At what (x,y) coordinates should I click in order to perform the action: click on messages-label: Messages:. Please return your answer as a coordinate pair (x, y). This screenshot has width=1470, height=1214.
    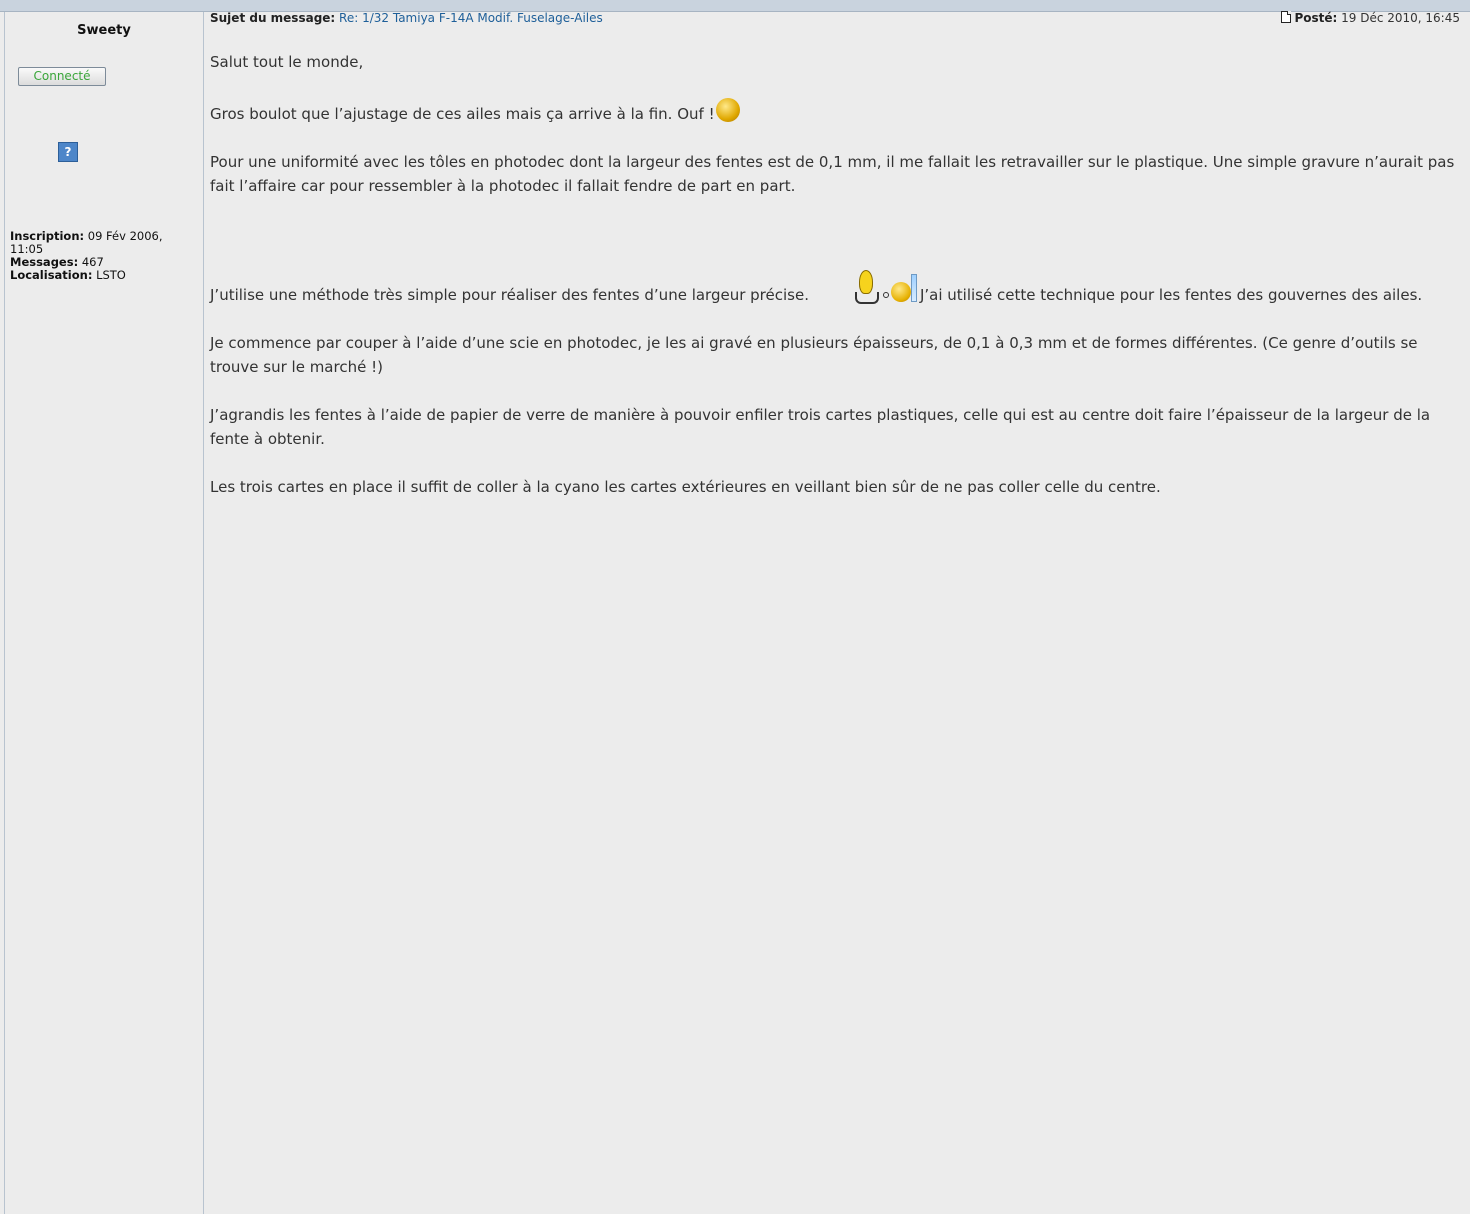
    Looking at the image, I should click on (44, 262).